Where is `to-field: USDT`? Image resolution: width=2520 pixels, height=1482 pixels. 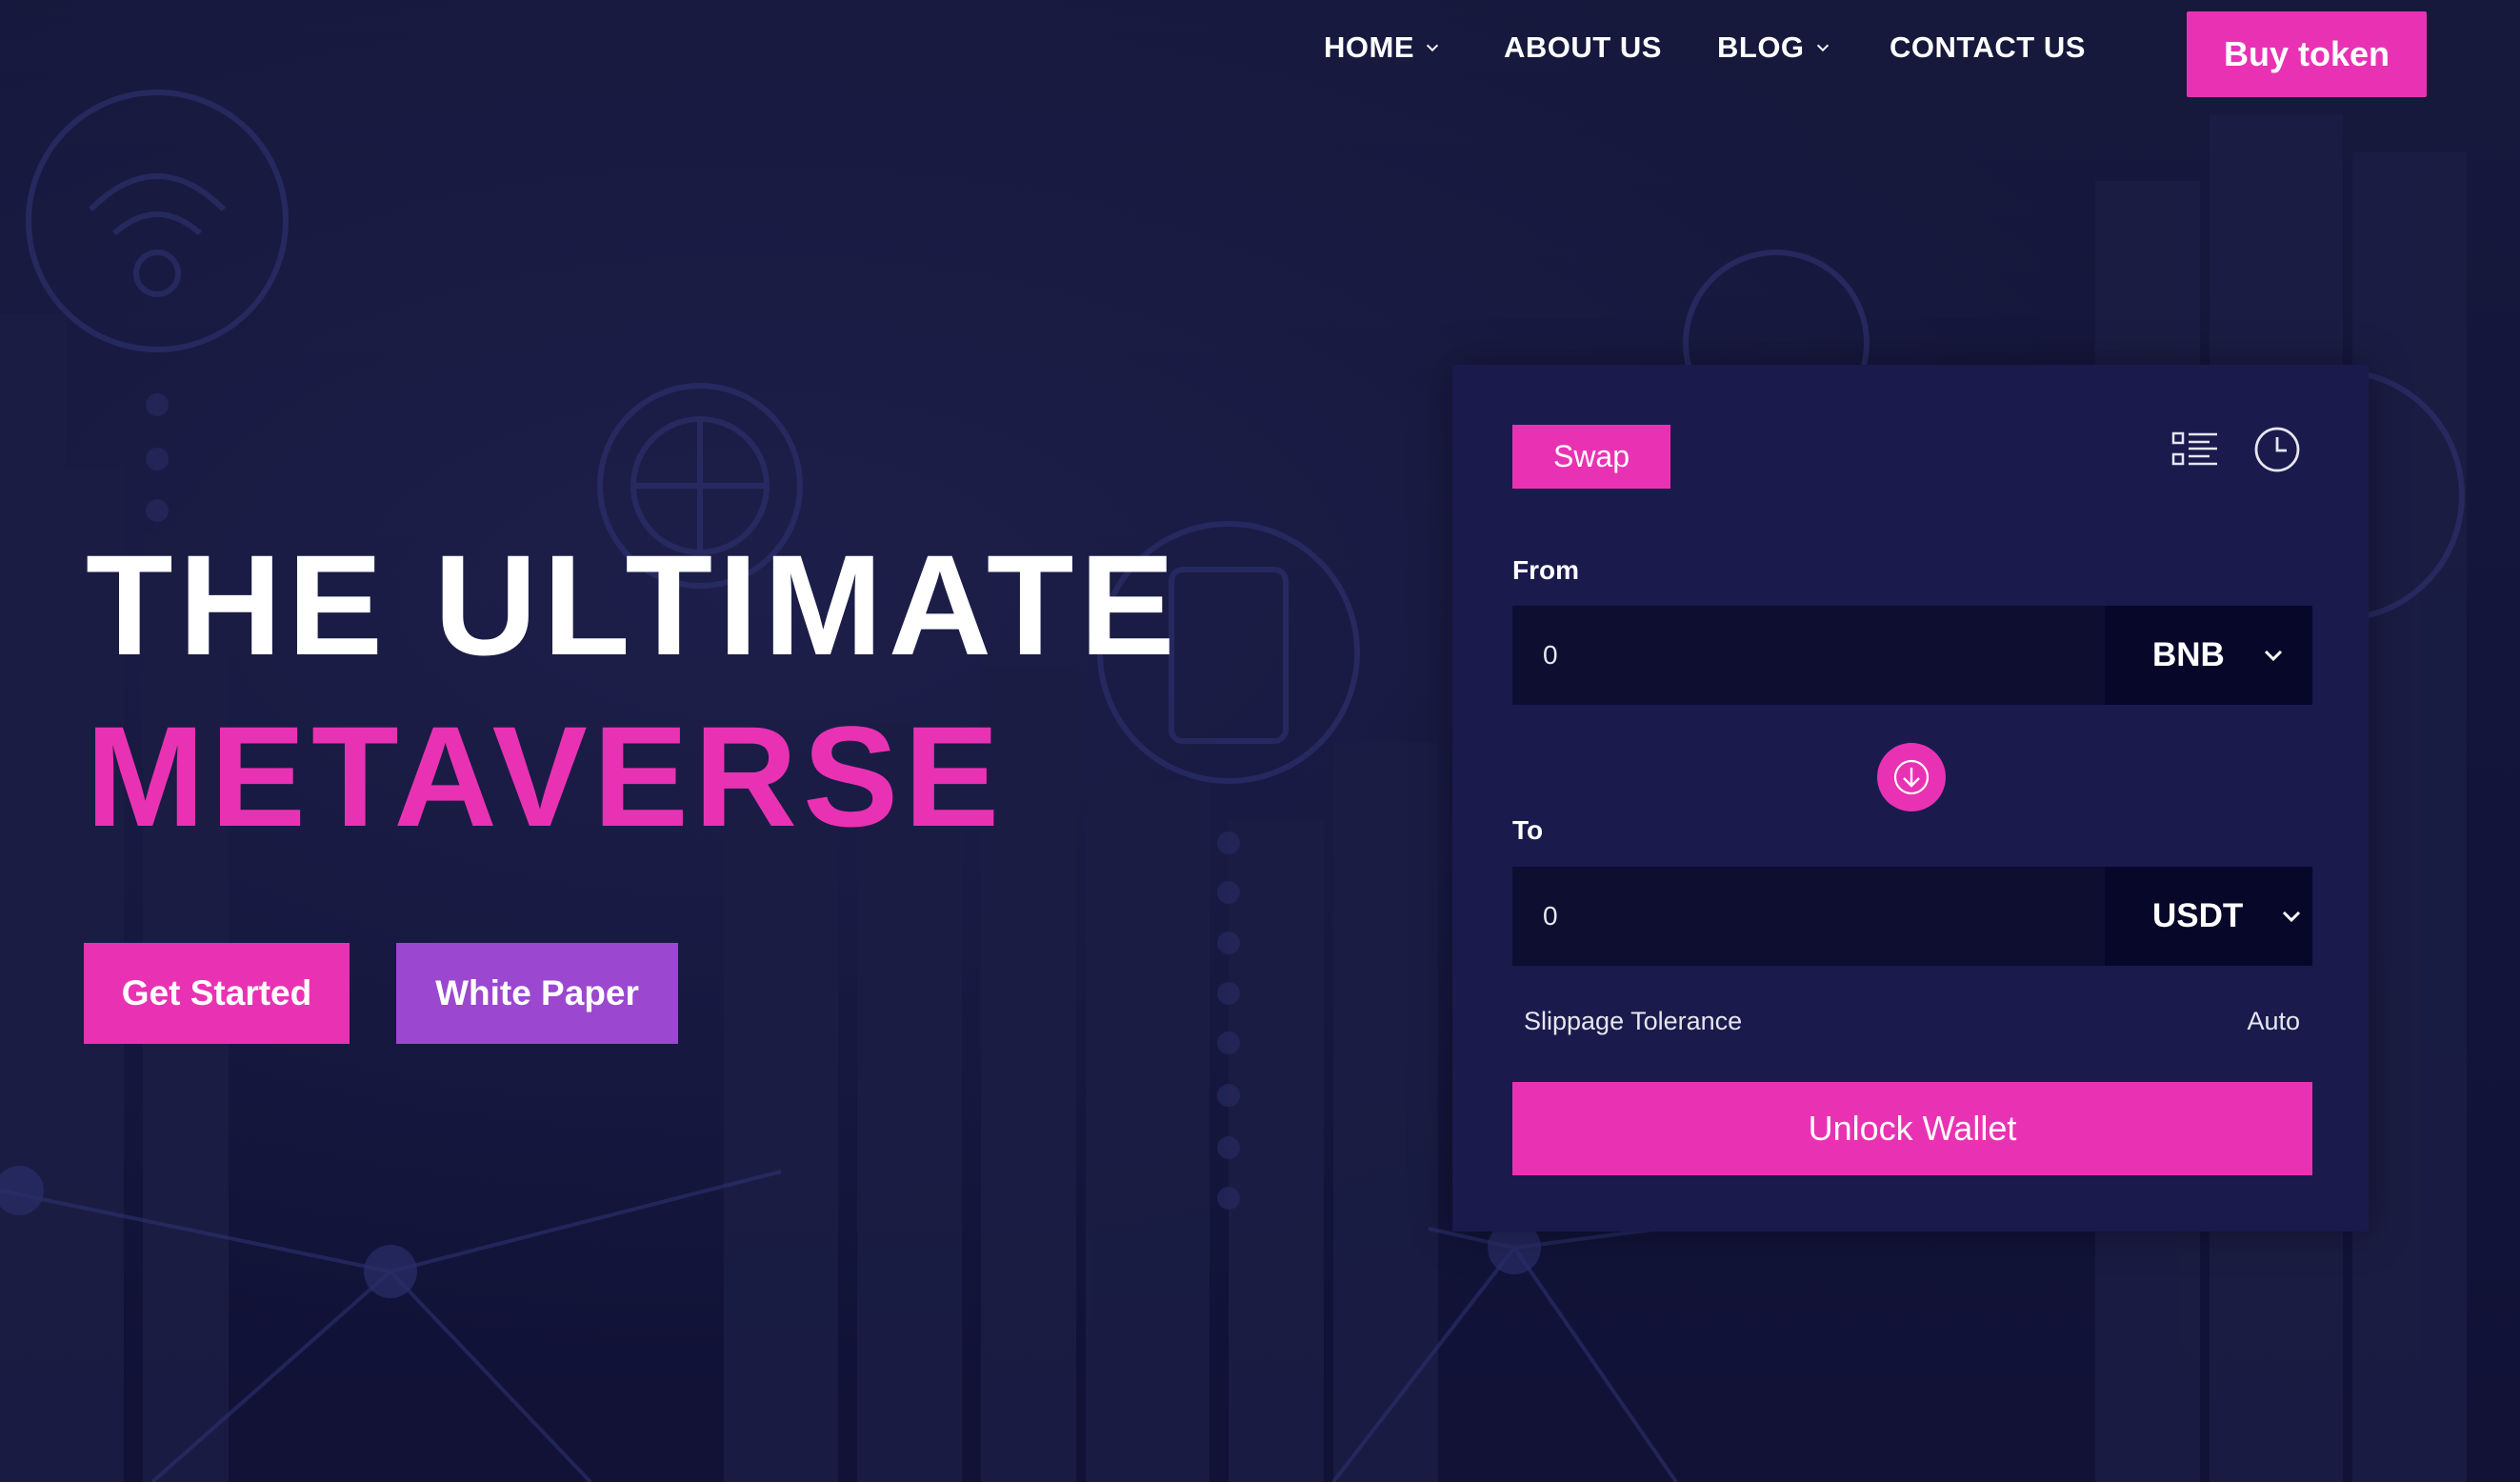 to-field: USDT is located at coordinates (1912, 916).